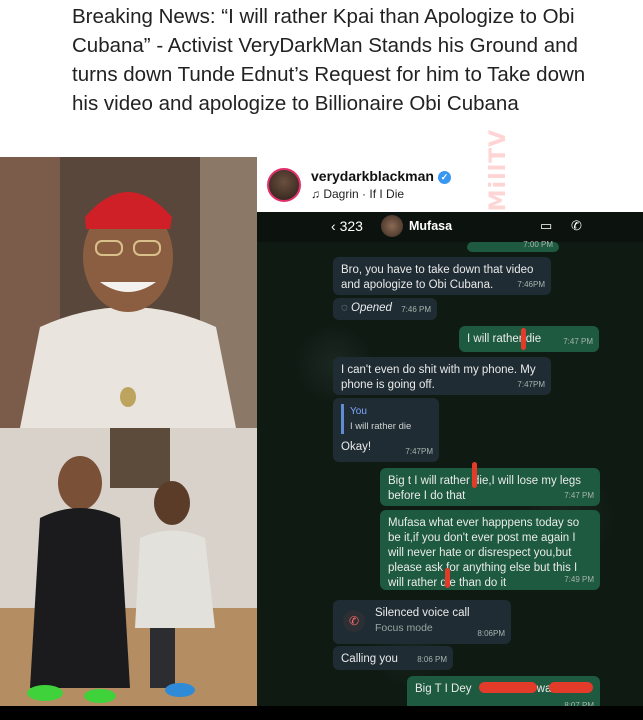  Describe the element at coordinates (317, 194) in the screenshot. I see `music-note-icon: ♫` at that location.